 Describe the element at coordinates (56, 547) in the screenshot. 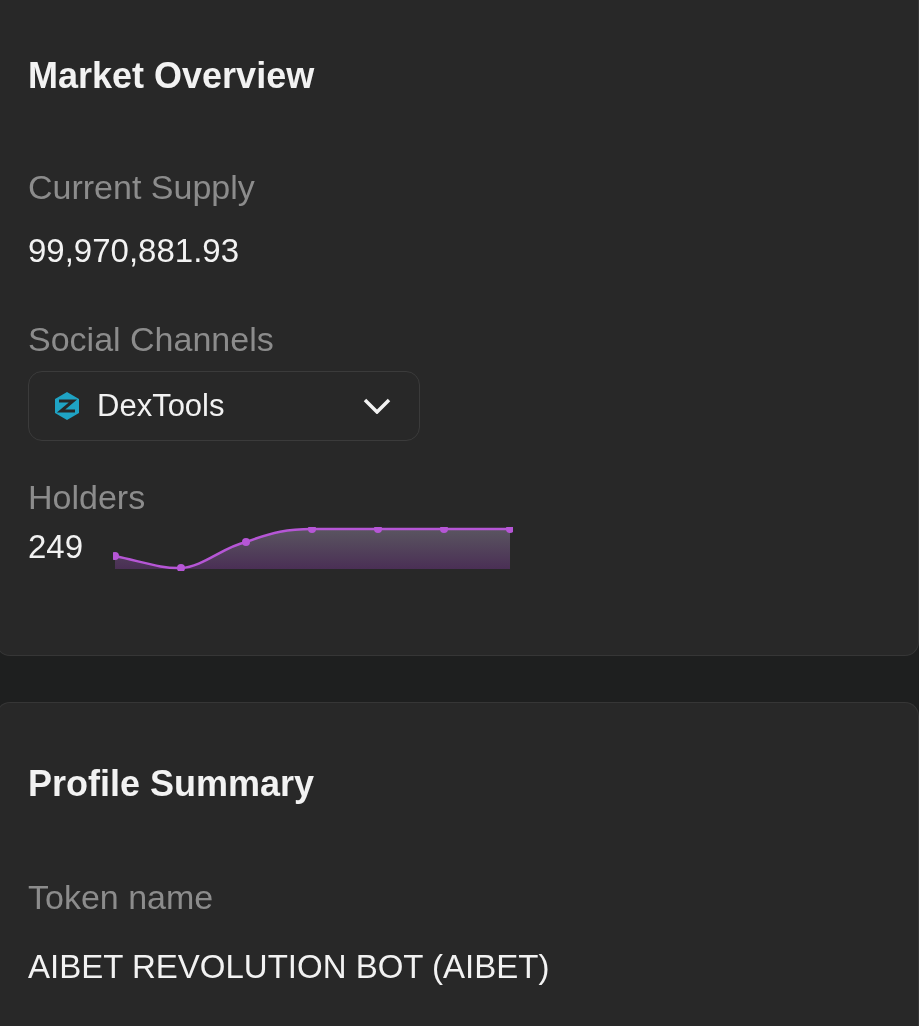

I see `field-value: 249` at that location.